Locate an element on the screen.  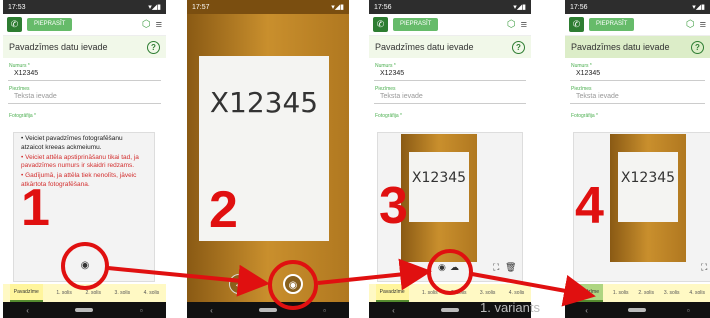
variant-caption: 1. variants is located at coordinates (510, 307).